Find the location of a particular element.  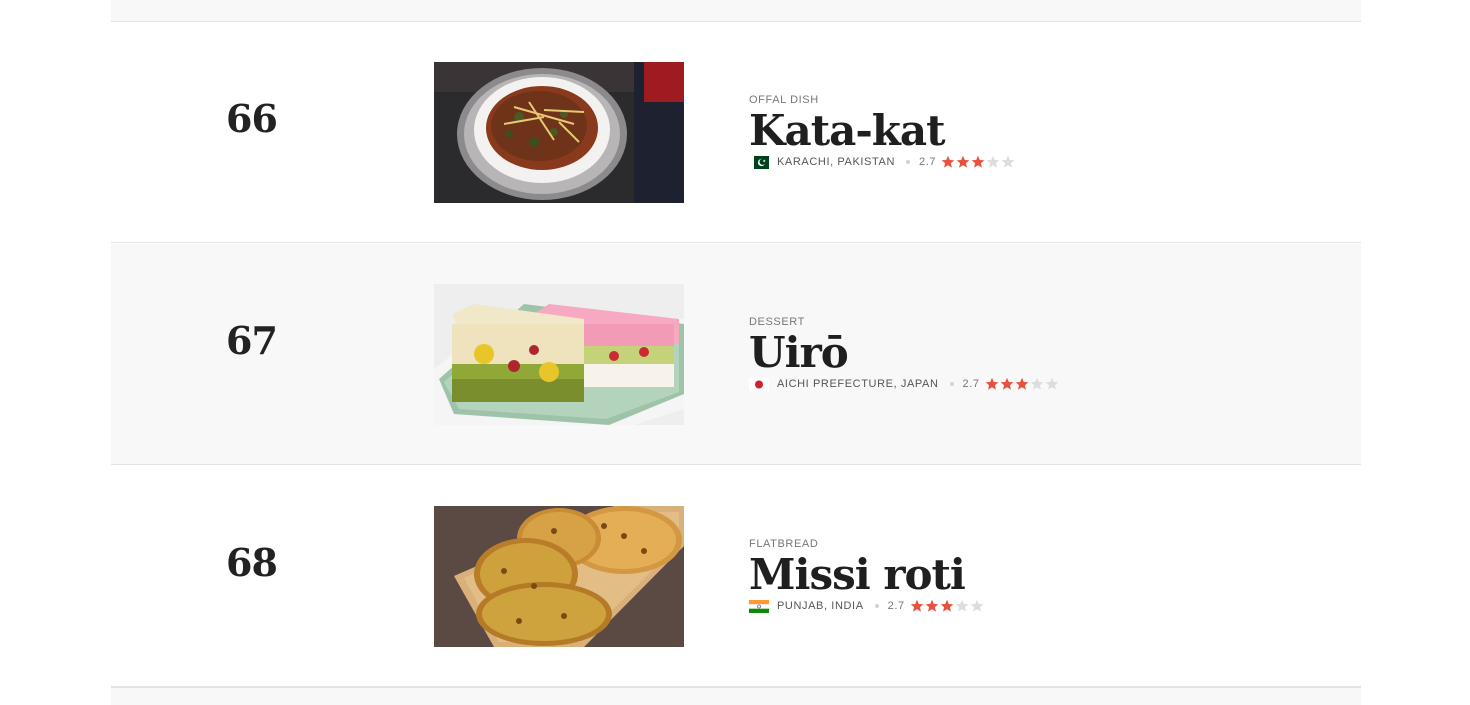

india-flag-icon is located at coordinates (759, 606).